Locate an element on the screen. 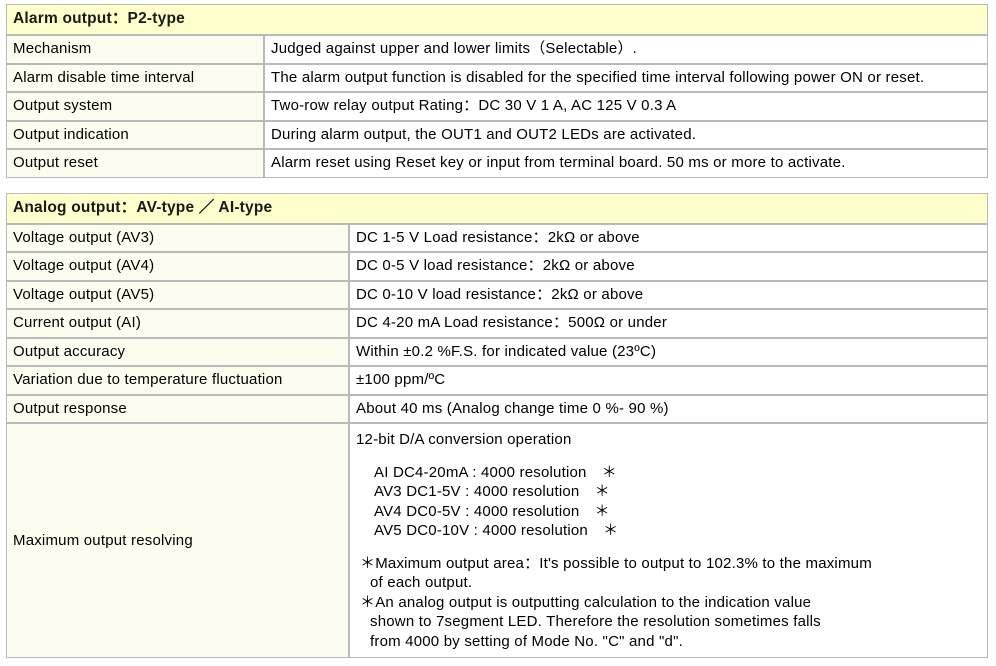  row-label-output-accuracy: Output accuracy is located at coordinates (177, 352).